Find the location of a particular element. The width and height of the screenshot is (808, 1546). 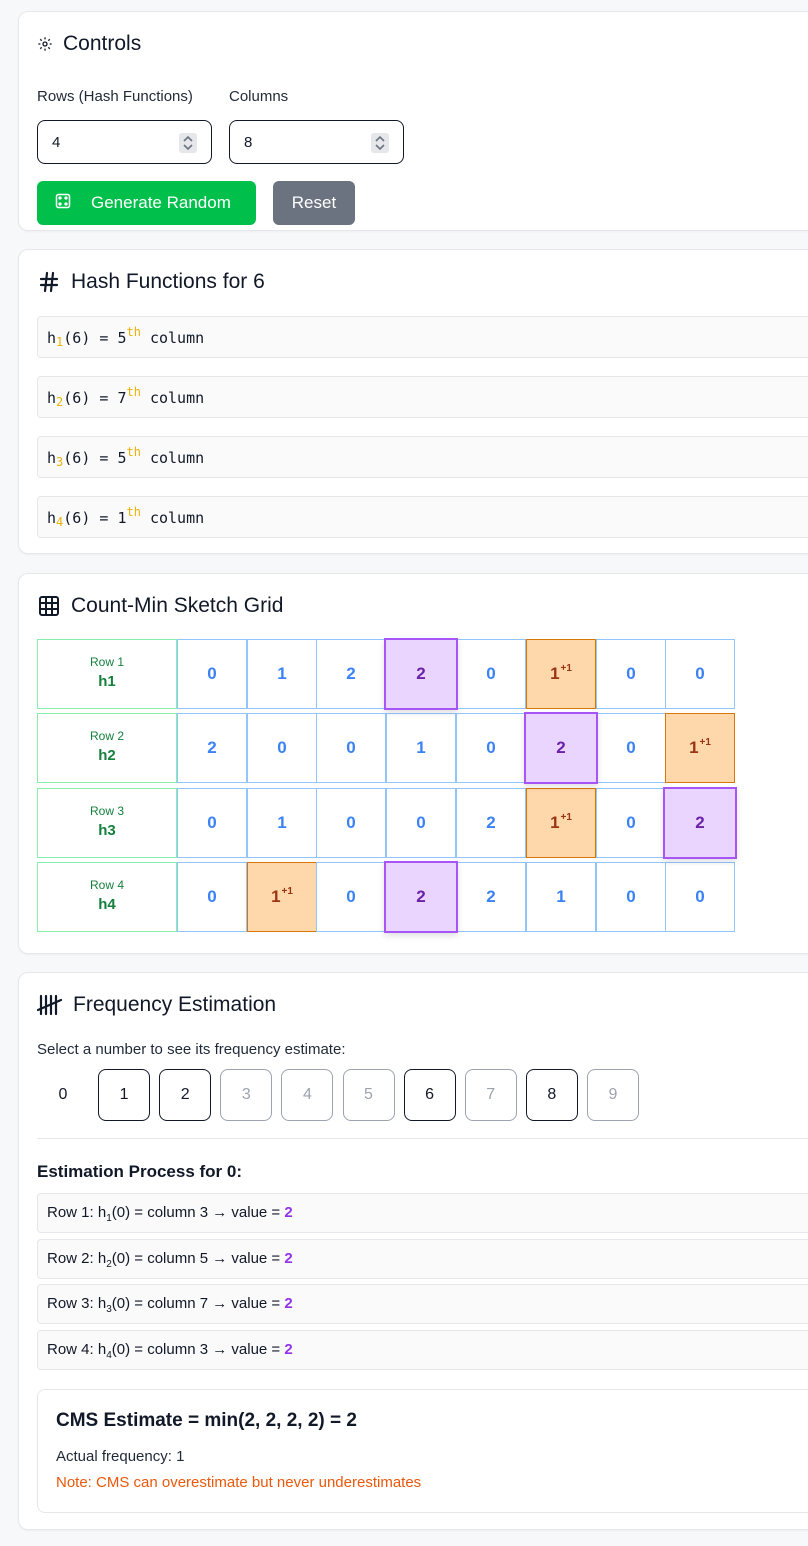

number-button-8: 8 is located at coordinates (551, 1095).